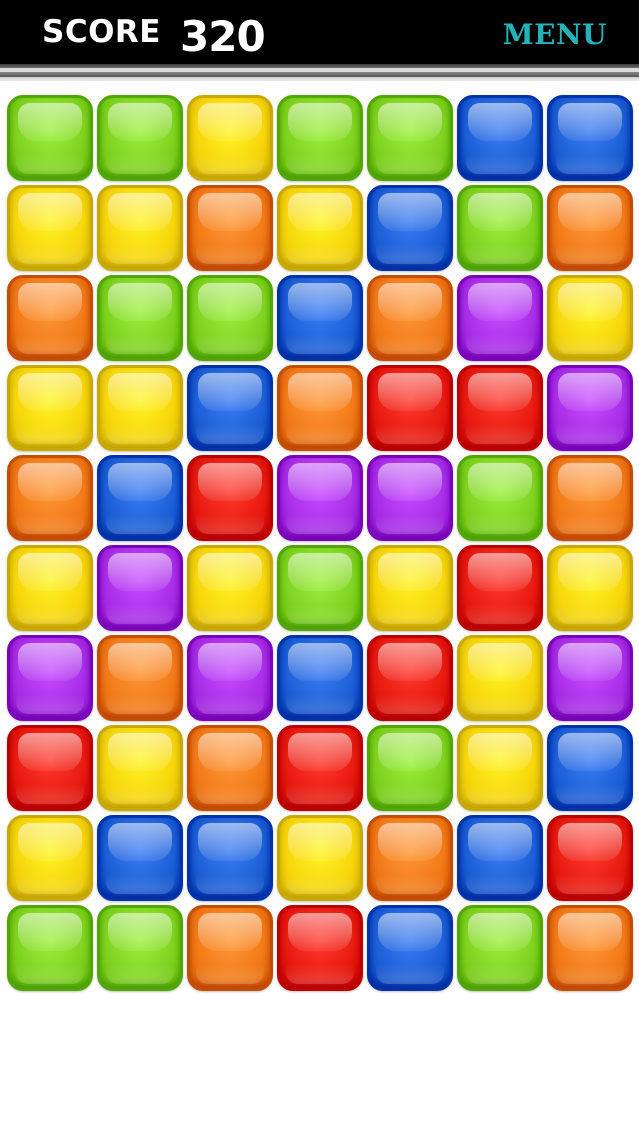 This screenshot has height=1136, width=639. What do you see at coordinates (555, 34) in the screenshot?
I see `menu-button: MENU` at bounding box center [555, 34].